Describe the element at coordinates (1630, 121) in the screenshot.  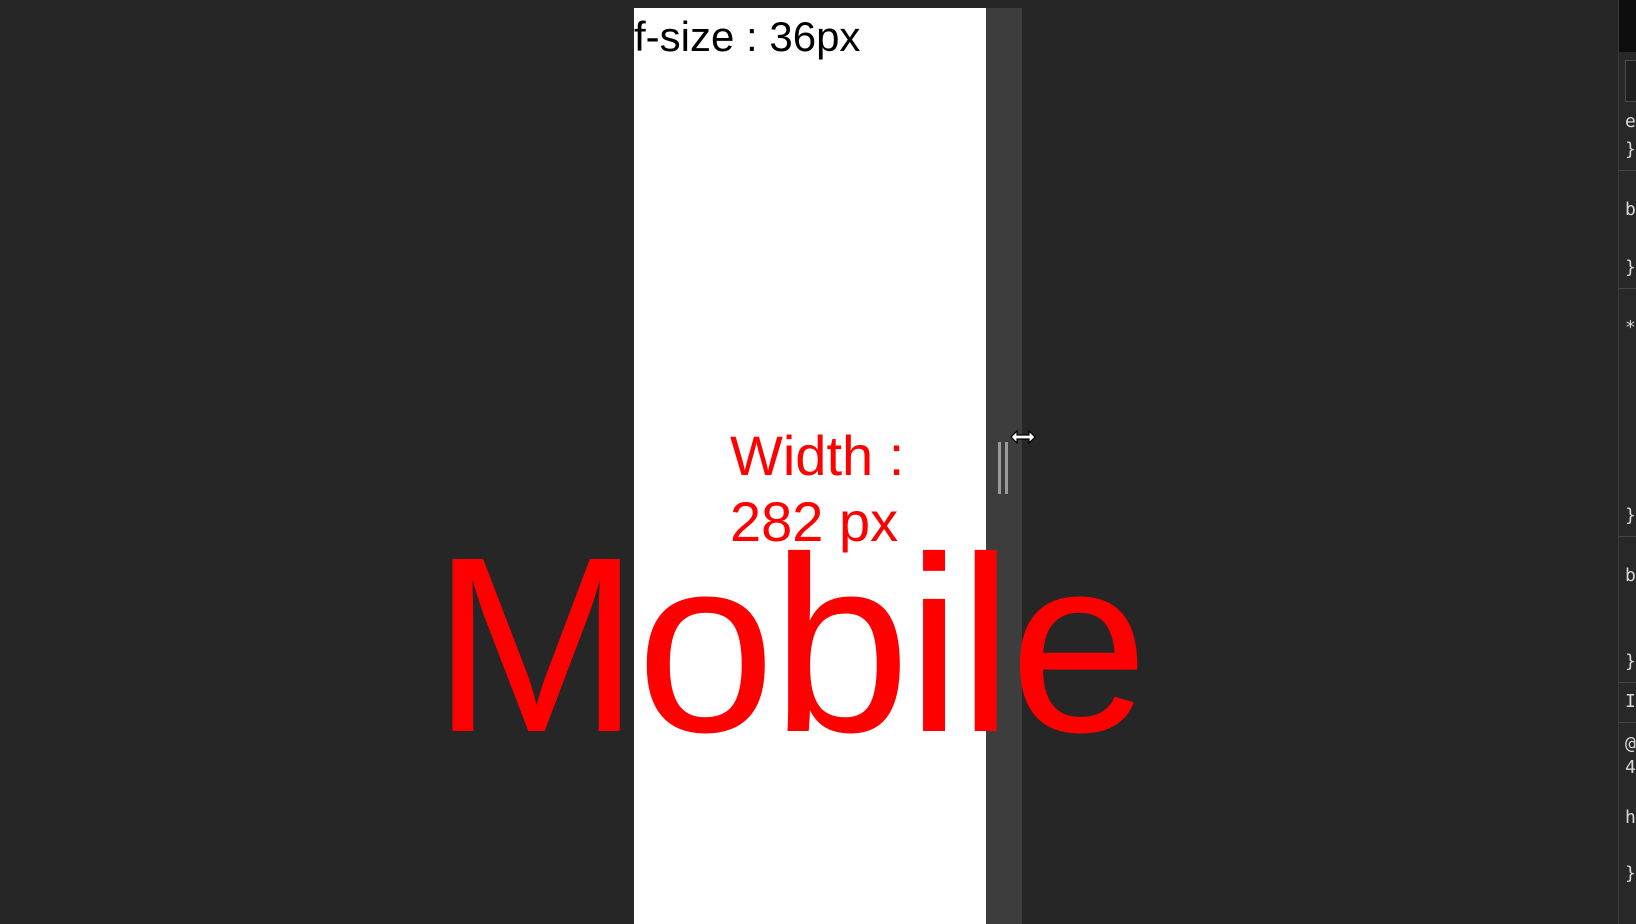
I see `code-fragment: e` at that location.